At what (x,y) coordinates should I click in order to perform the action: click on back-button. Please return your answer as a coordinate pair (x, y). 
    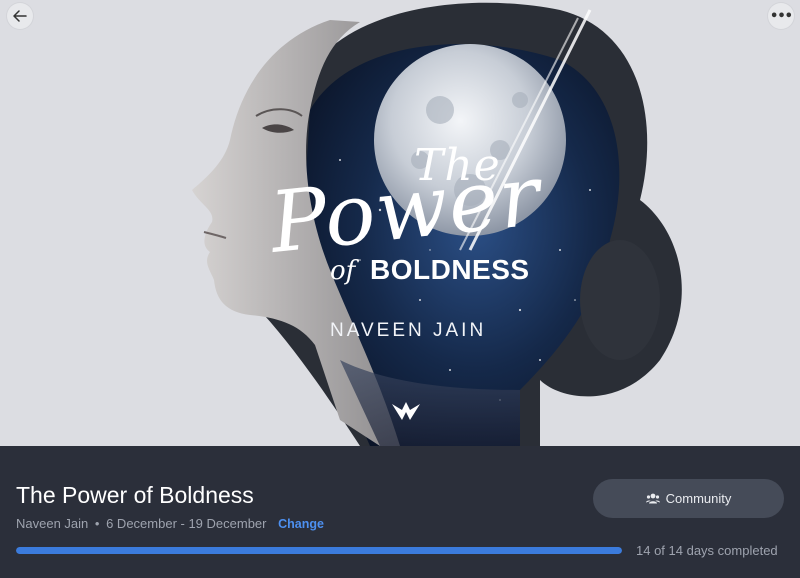
    Looking at the image, I should click on (20, 16).